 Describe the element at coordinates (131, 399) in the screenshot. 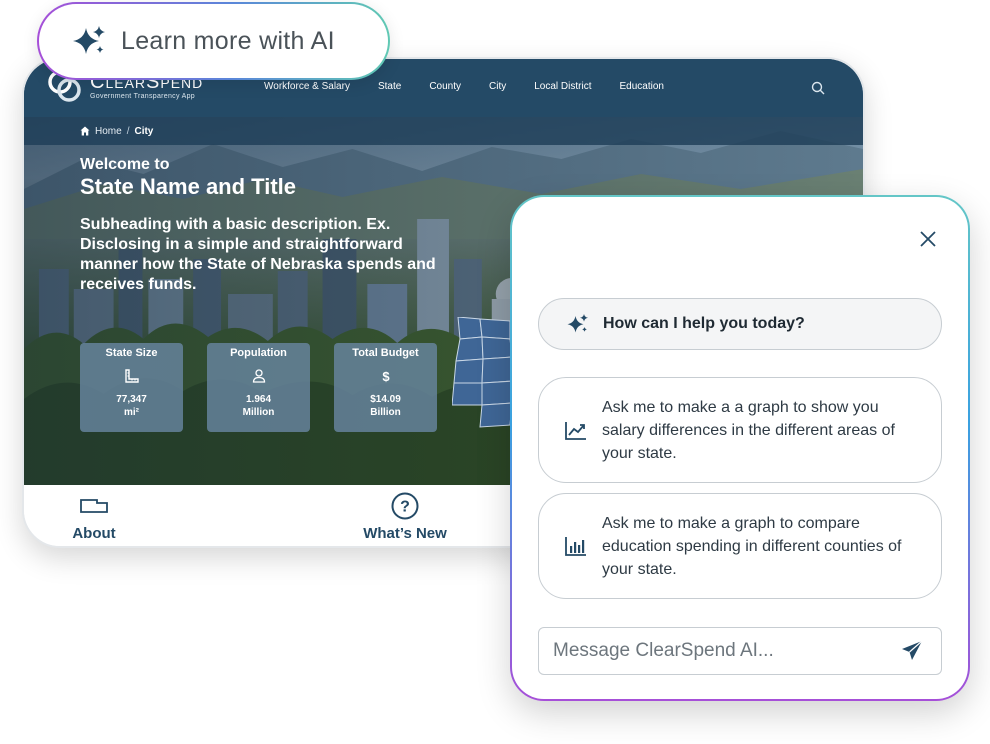

I see `stat-value: 77,347` at that location.